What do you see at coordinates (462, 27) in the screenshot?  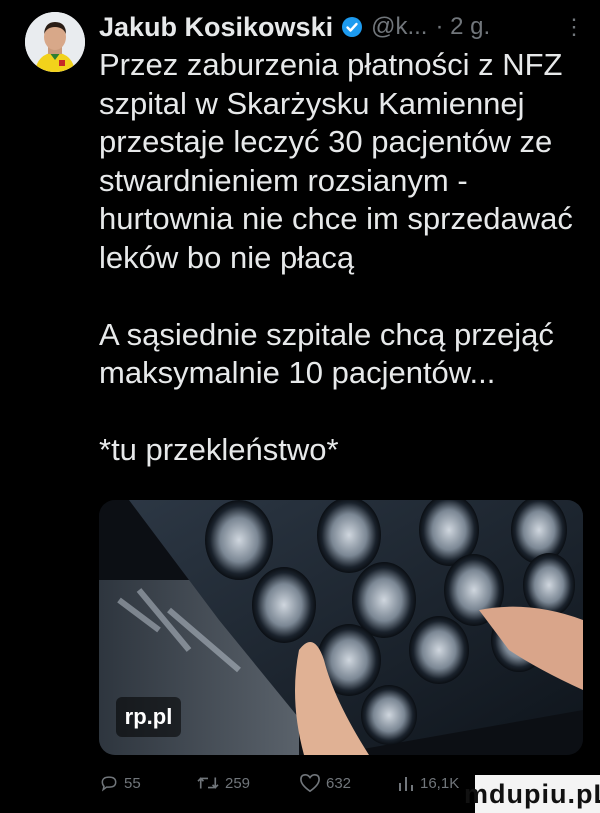 I see `tweet-timestamp: · 2 g.` at bounding box center [462, 27].